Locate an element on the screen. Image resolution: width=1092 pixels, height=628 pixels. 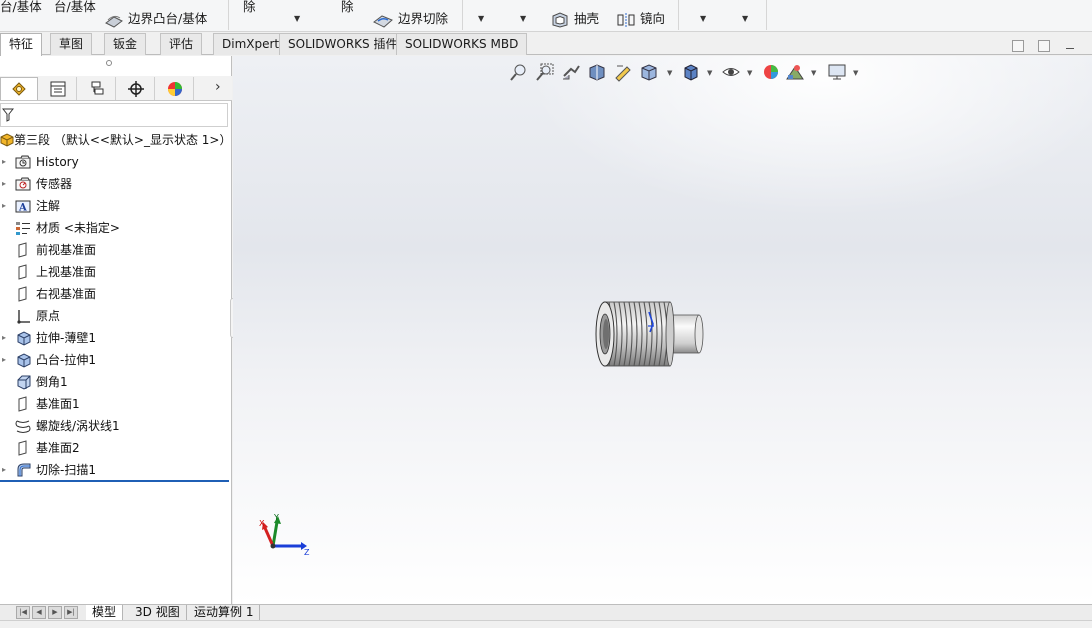
hide-show-items-icon is located at coordinates (731, 72).